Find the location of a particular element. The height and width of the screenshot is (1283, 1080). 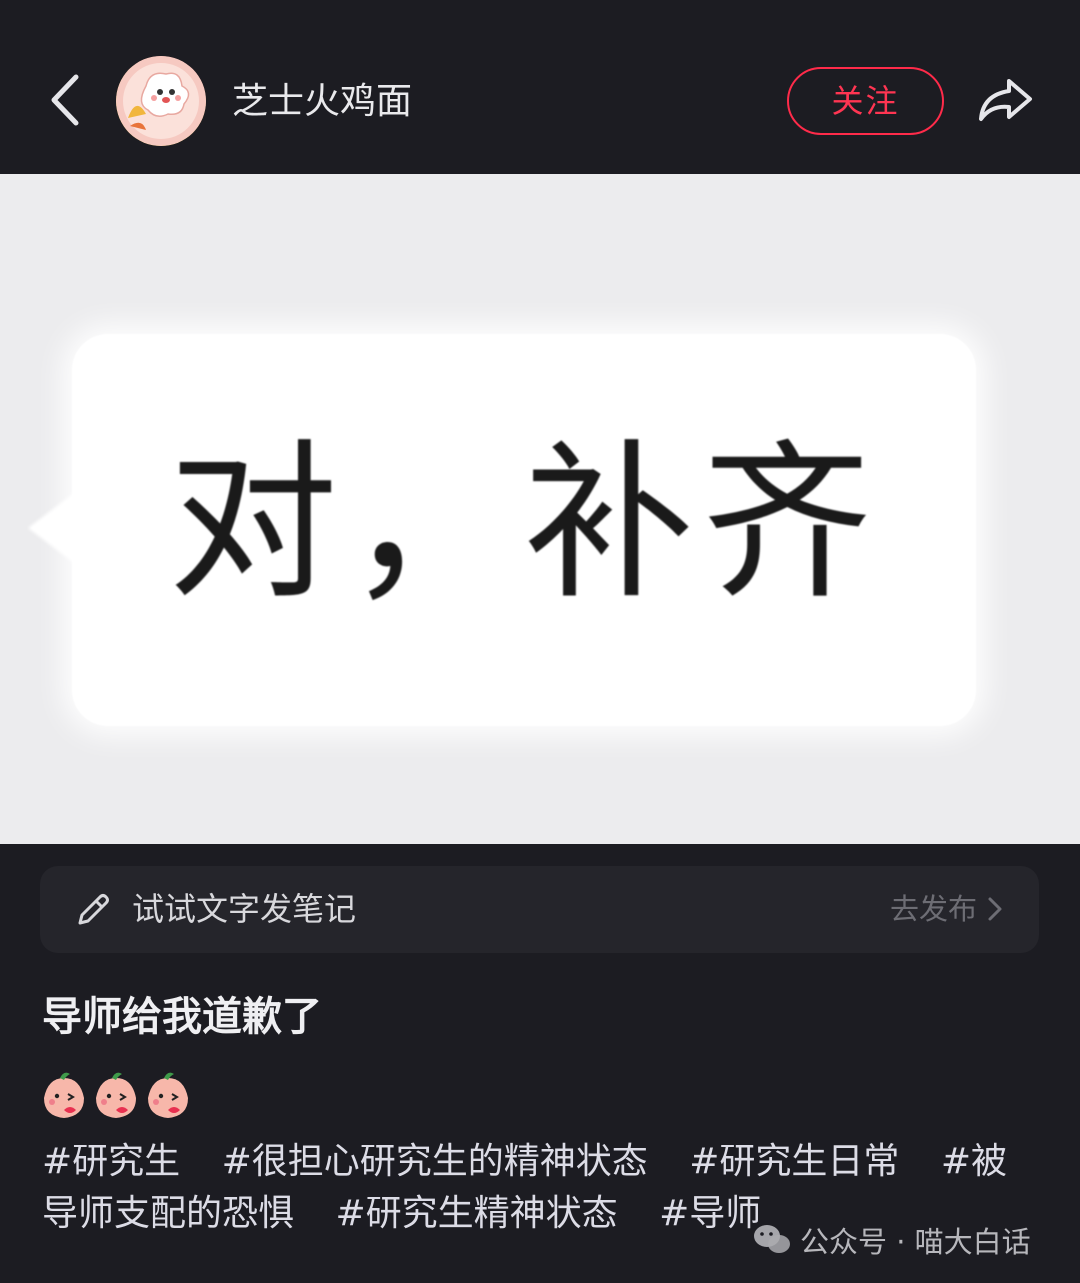

publish-label: 去发布 is located at coordinates (933, 909).